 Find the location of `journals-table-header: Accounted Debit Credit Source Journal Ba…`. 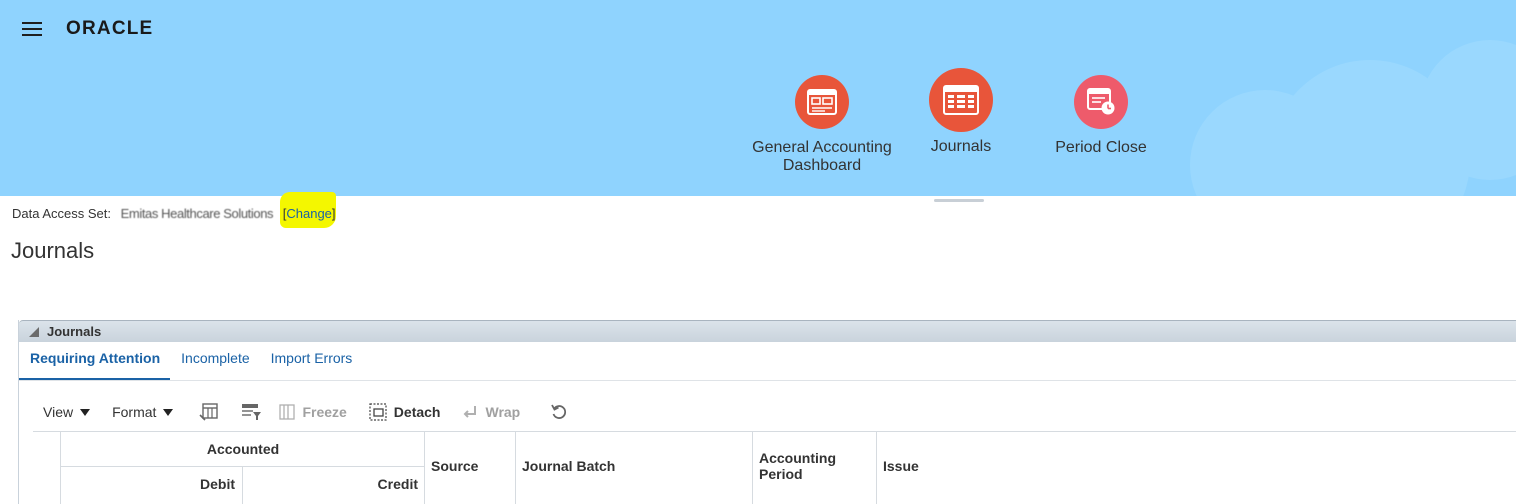

journals-table-header: Accounted Debit Credit Source Journal Ba… is located at coordinates (774, 467).